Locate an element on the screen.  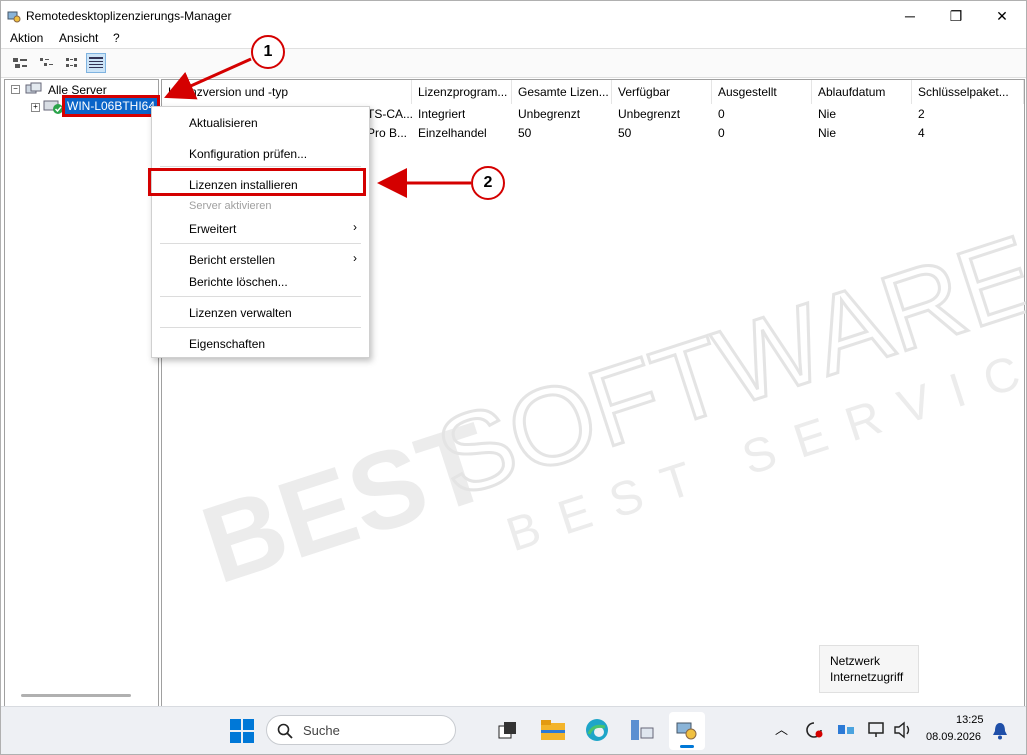
taskbar: Suche ︿ 13:25 08.09.2026 is located at coordinates (513, 730).